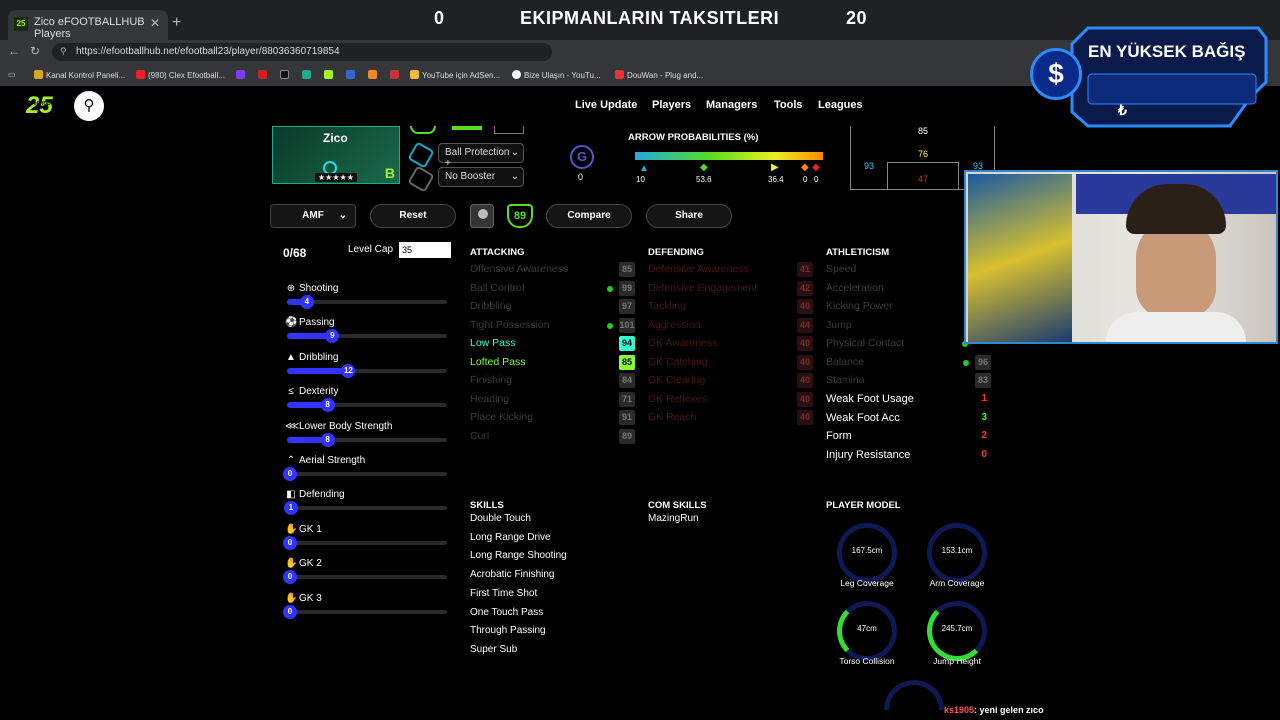  What do you see at coordinates (677, 398) in the screenshot?
I see `stat-name: GK Reflexes` at bounding box center [677, 398].